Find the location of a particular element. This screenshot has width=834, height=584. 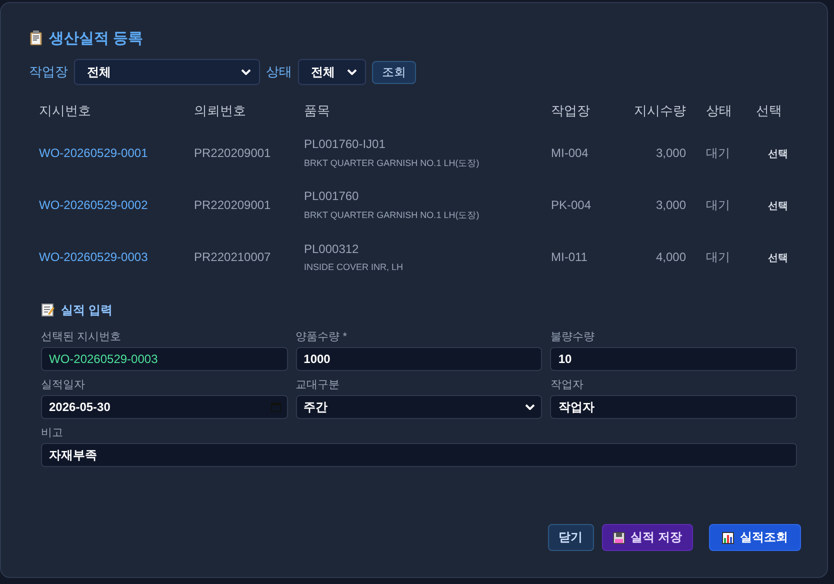

table-cell: 4,000 is located at coordinates (671, 257).